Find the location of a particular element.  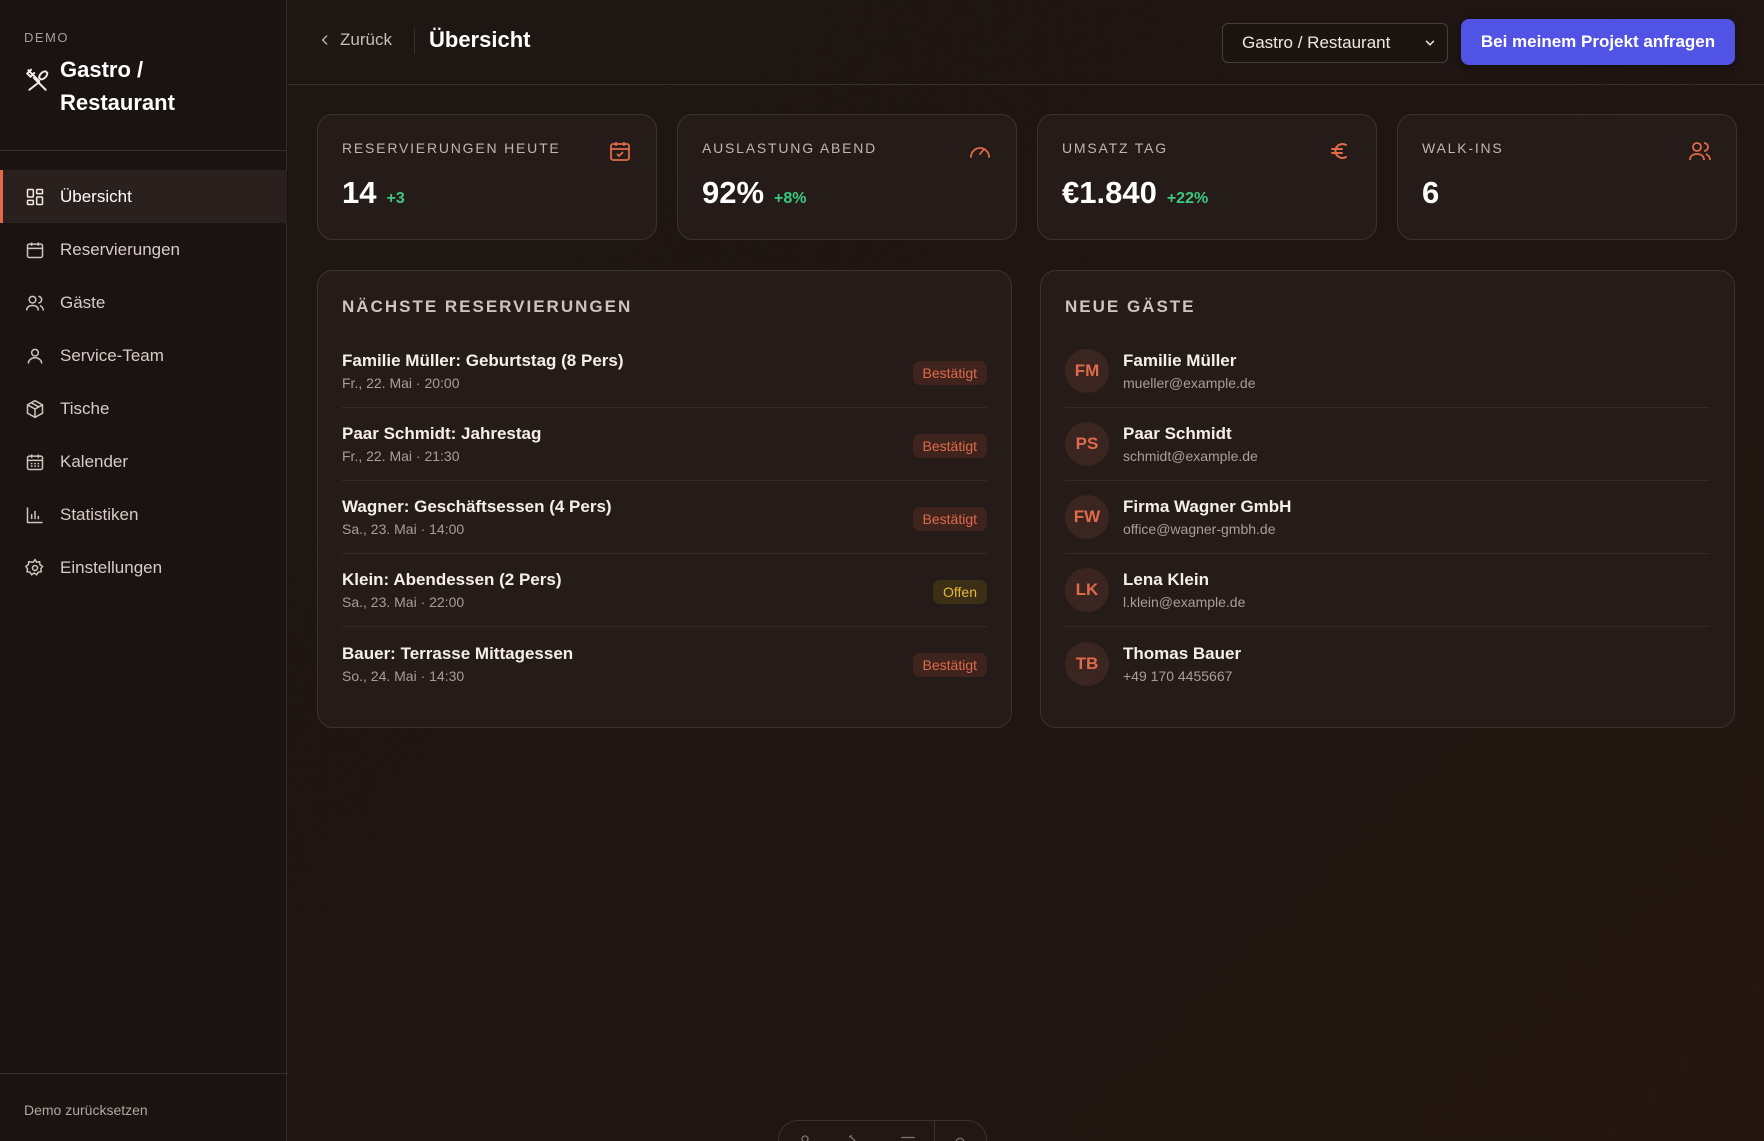

kpi-card-walk-ins: WALK-INS 6 is located at coordinates (1567, 177).